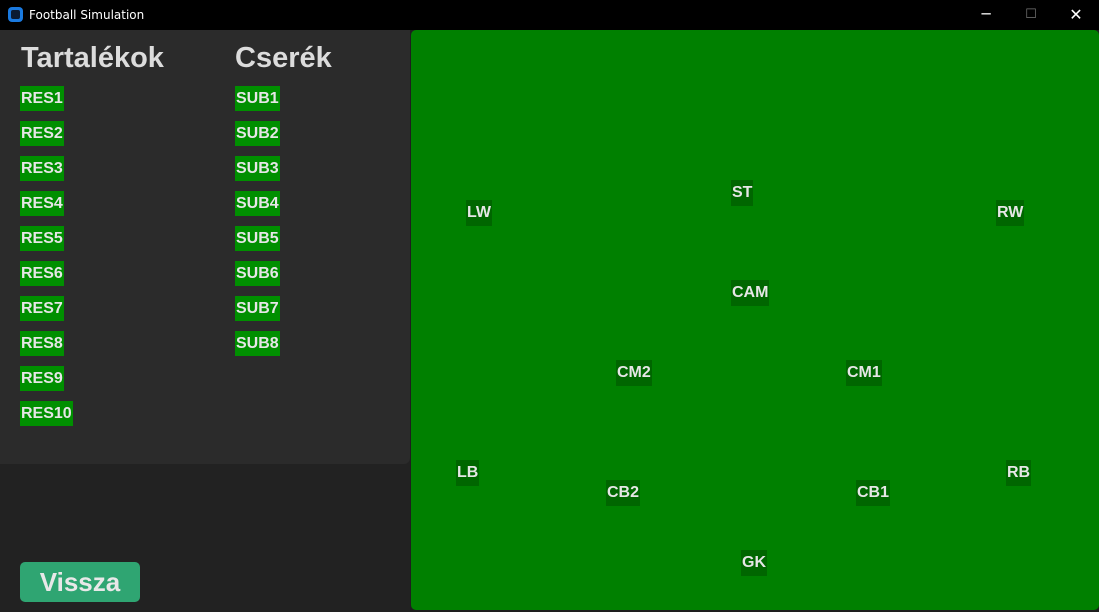  I want to click on position-cb1: CB1, so click(873, 493).